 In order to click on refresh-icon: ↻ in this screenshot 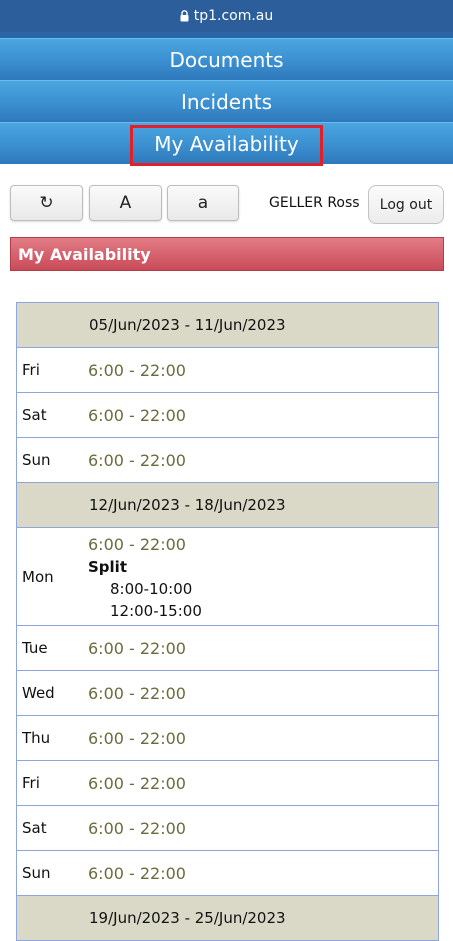, I will do `click(46, 203)`.